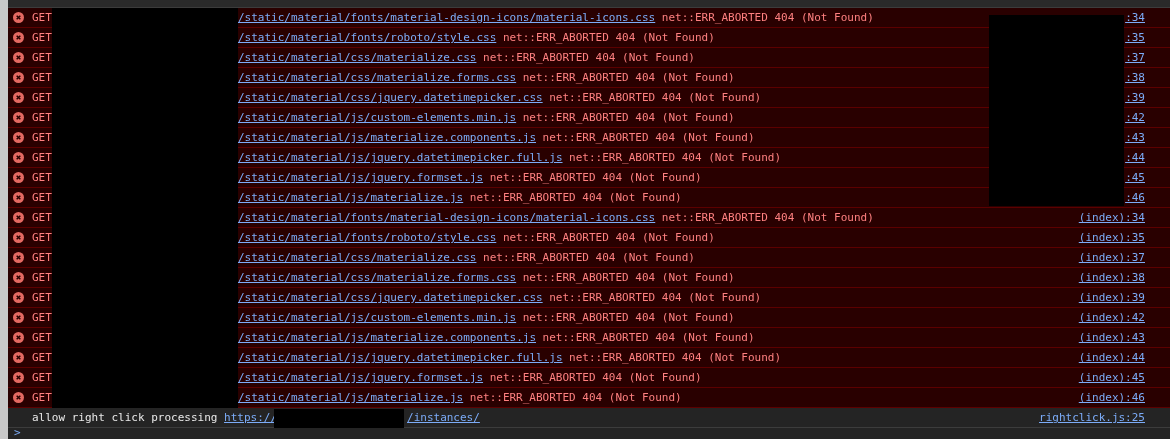 Image resolution: width=1170 pixels, height=439 pixels. I want to click on source-link: :42, so click(1135, 117).